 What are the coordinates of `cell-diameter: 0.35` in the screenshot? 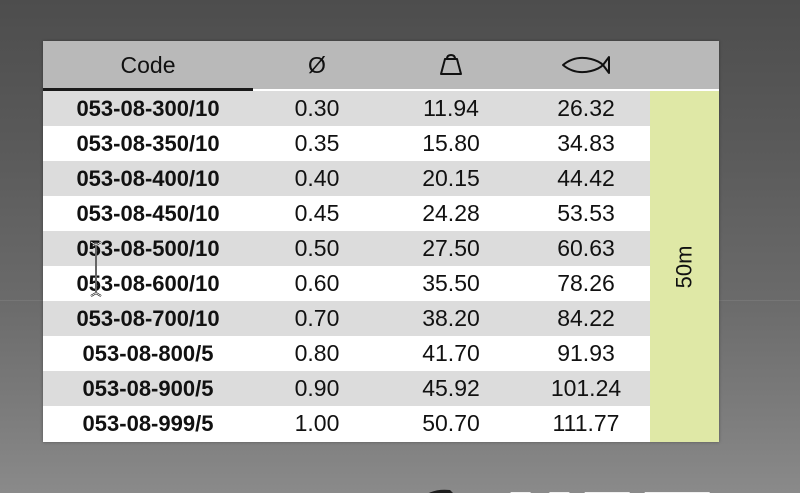 It's located at (317, 143).